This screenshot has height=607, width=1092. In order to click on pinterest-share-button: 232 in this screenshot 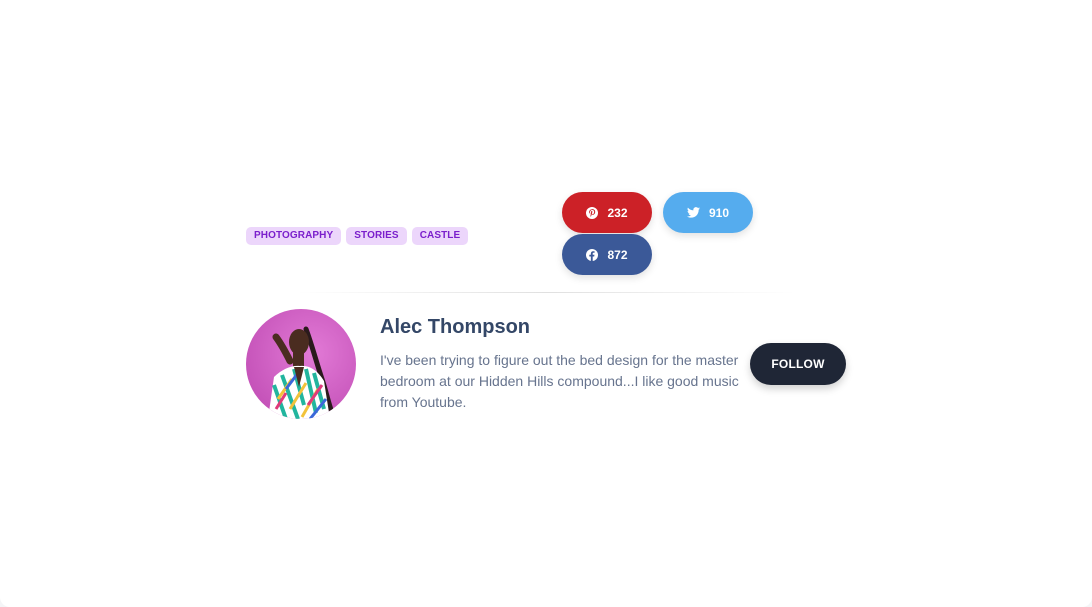, I will do `click(607, 212)`.